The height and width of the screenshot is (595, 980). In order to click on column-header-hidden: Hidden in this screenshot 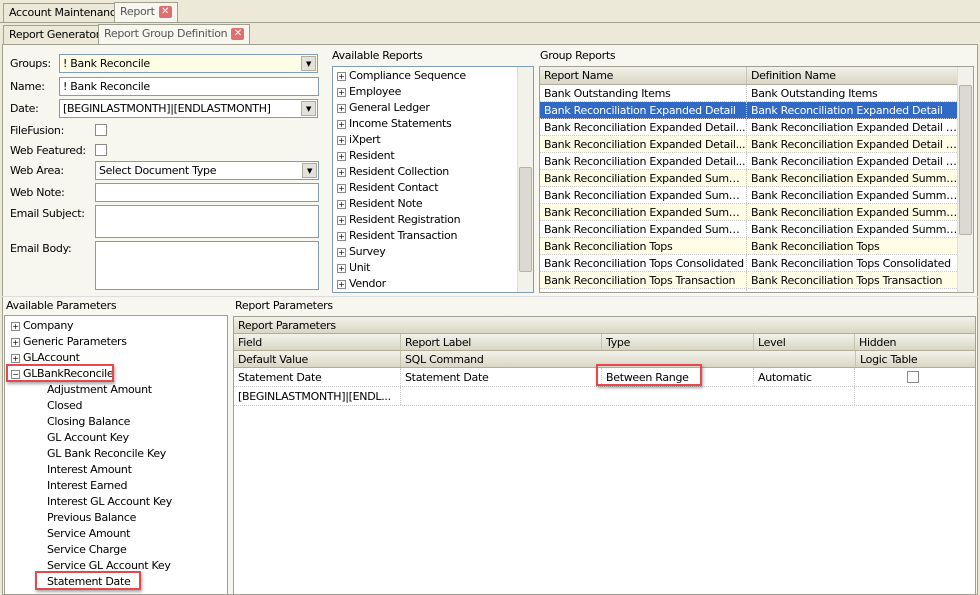, I will do `click(915, 342)`.